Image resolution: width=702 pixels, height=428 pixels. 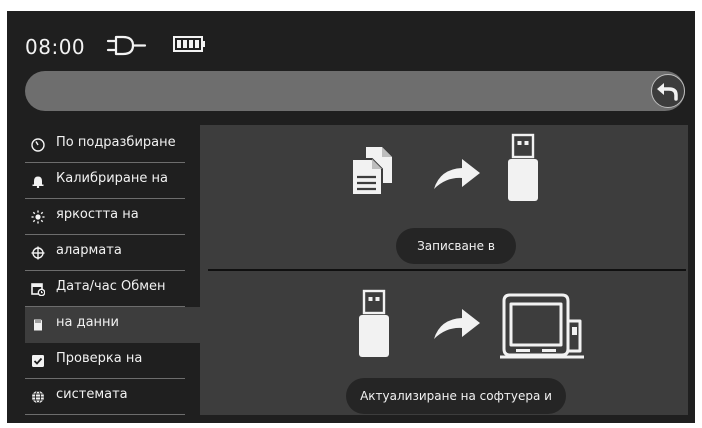 What do you see at coordinates (371, 171) in the screenshot?
I see `documents-icon` at bounding box center [371, 171].